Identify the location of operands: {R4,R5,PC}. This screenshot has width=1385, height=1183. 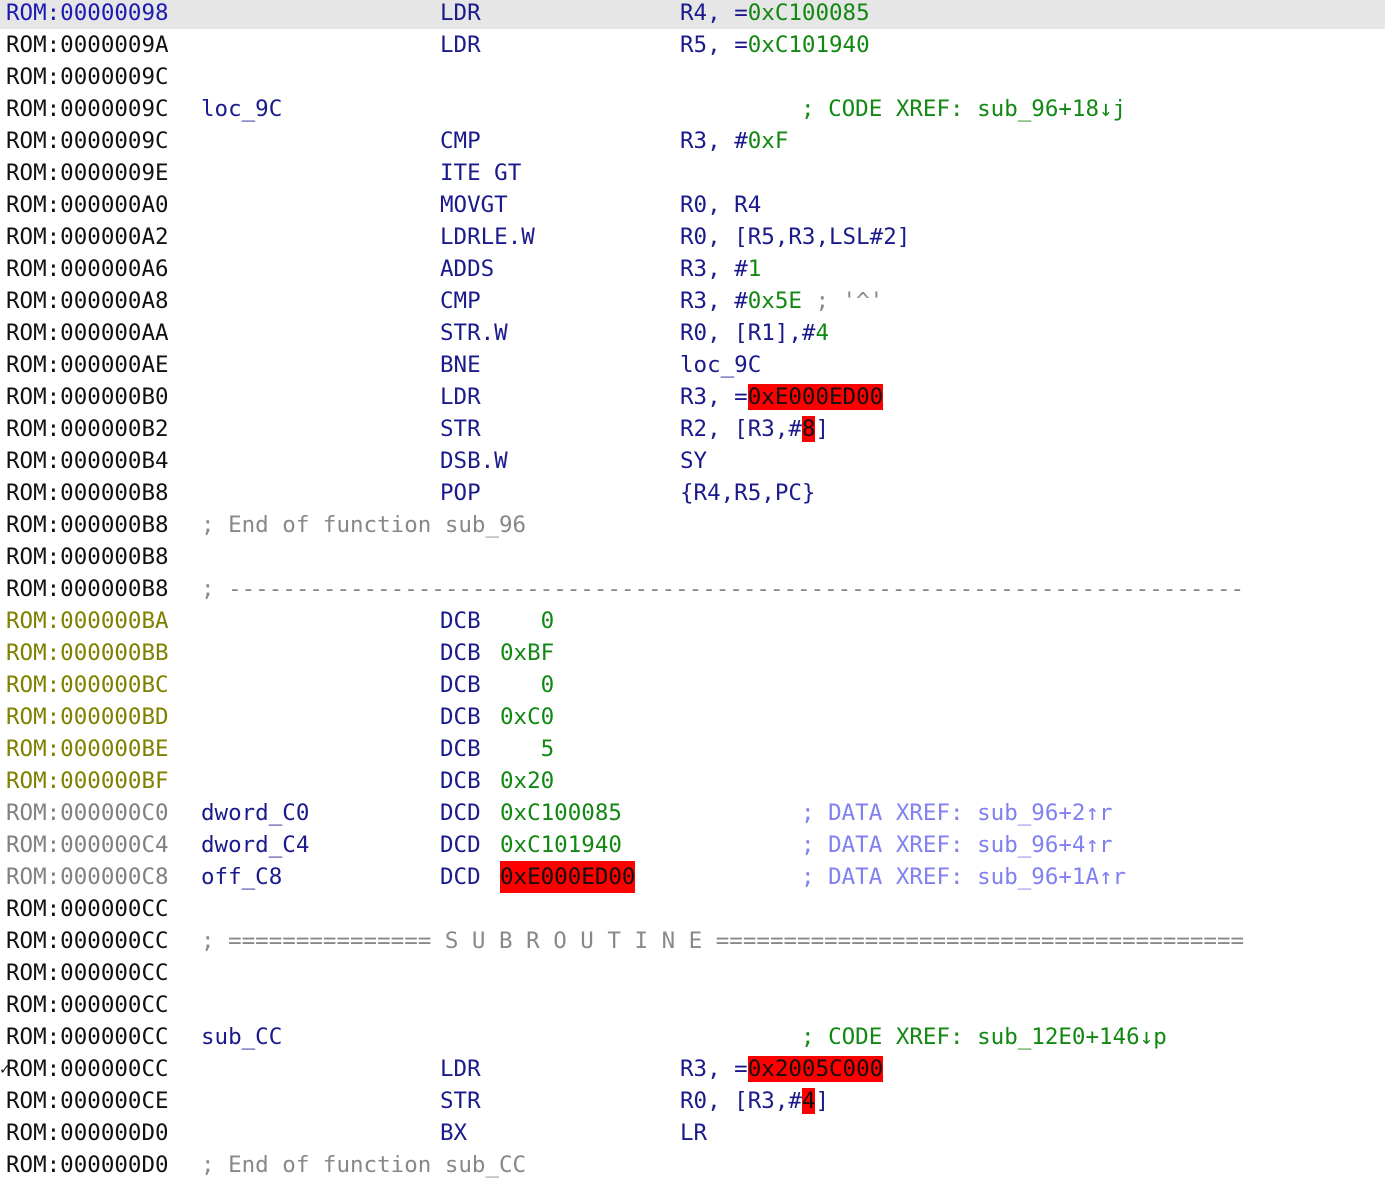
(747, 493).